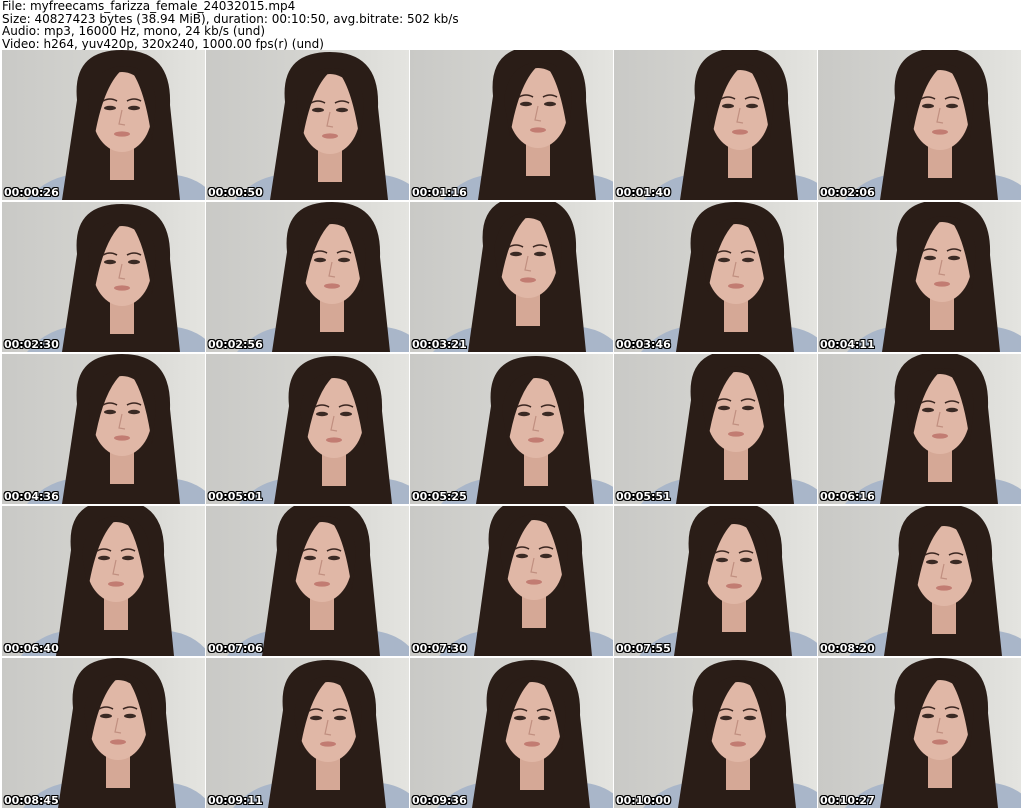 The image size is (1024, 811). Describe the element at coordinates (235, 800) in the screenshot. I see `thumbnail-timestamp: 00:09:11` at that location.